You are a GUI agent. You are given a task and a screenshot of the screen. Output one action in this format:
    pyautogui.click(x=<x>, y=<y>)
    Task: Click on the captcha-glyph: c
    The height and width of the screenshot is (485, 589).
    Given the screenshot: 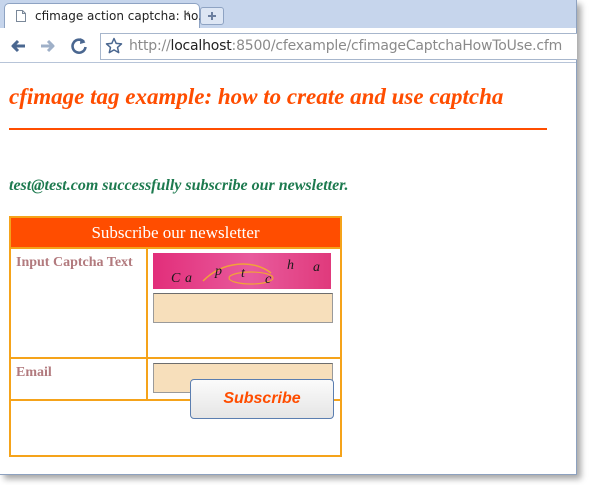 What is the action you would take?
    pyautogui.click(x=268, y=279)
    